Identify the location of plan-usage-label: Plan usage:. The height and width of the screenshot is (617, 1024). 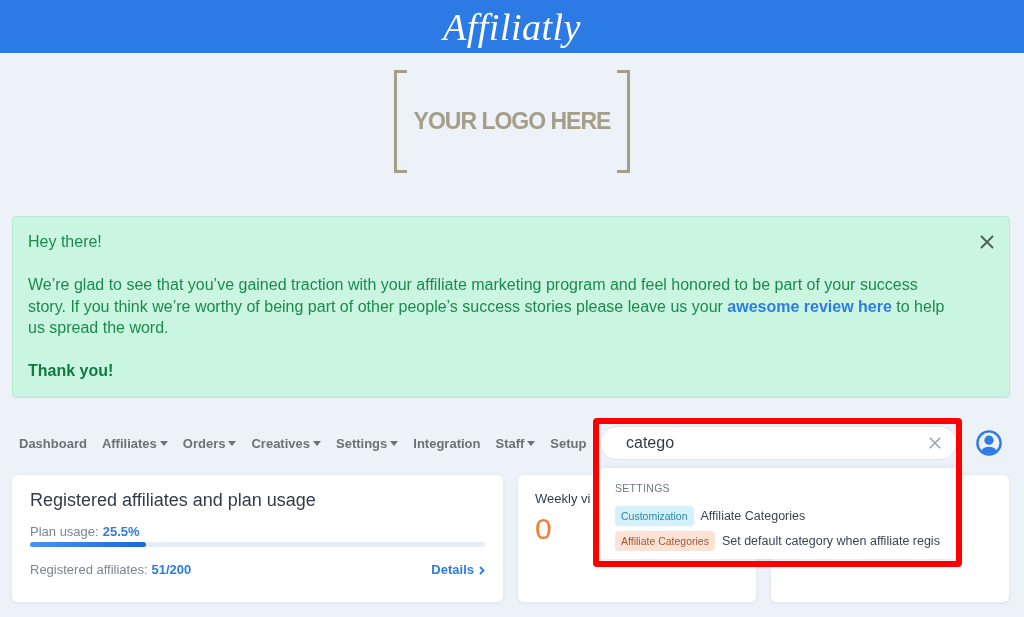
(64, 532).